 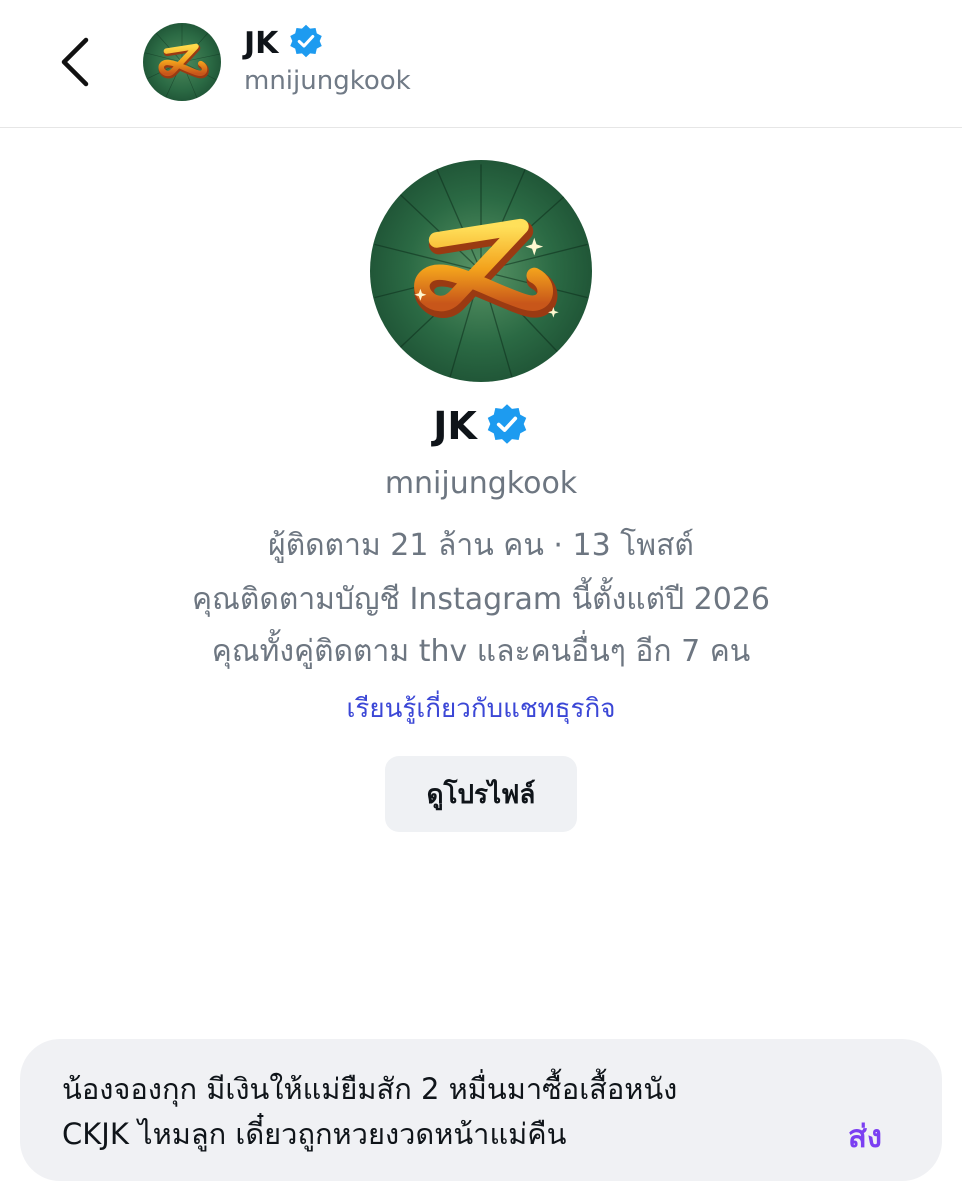 I want to click on header-avatar, so click(x=182, y=62).